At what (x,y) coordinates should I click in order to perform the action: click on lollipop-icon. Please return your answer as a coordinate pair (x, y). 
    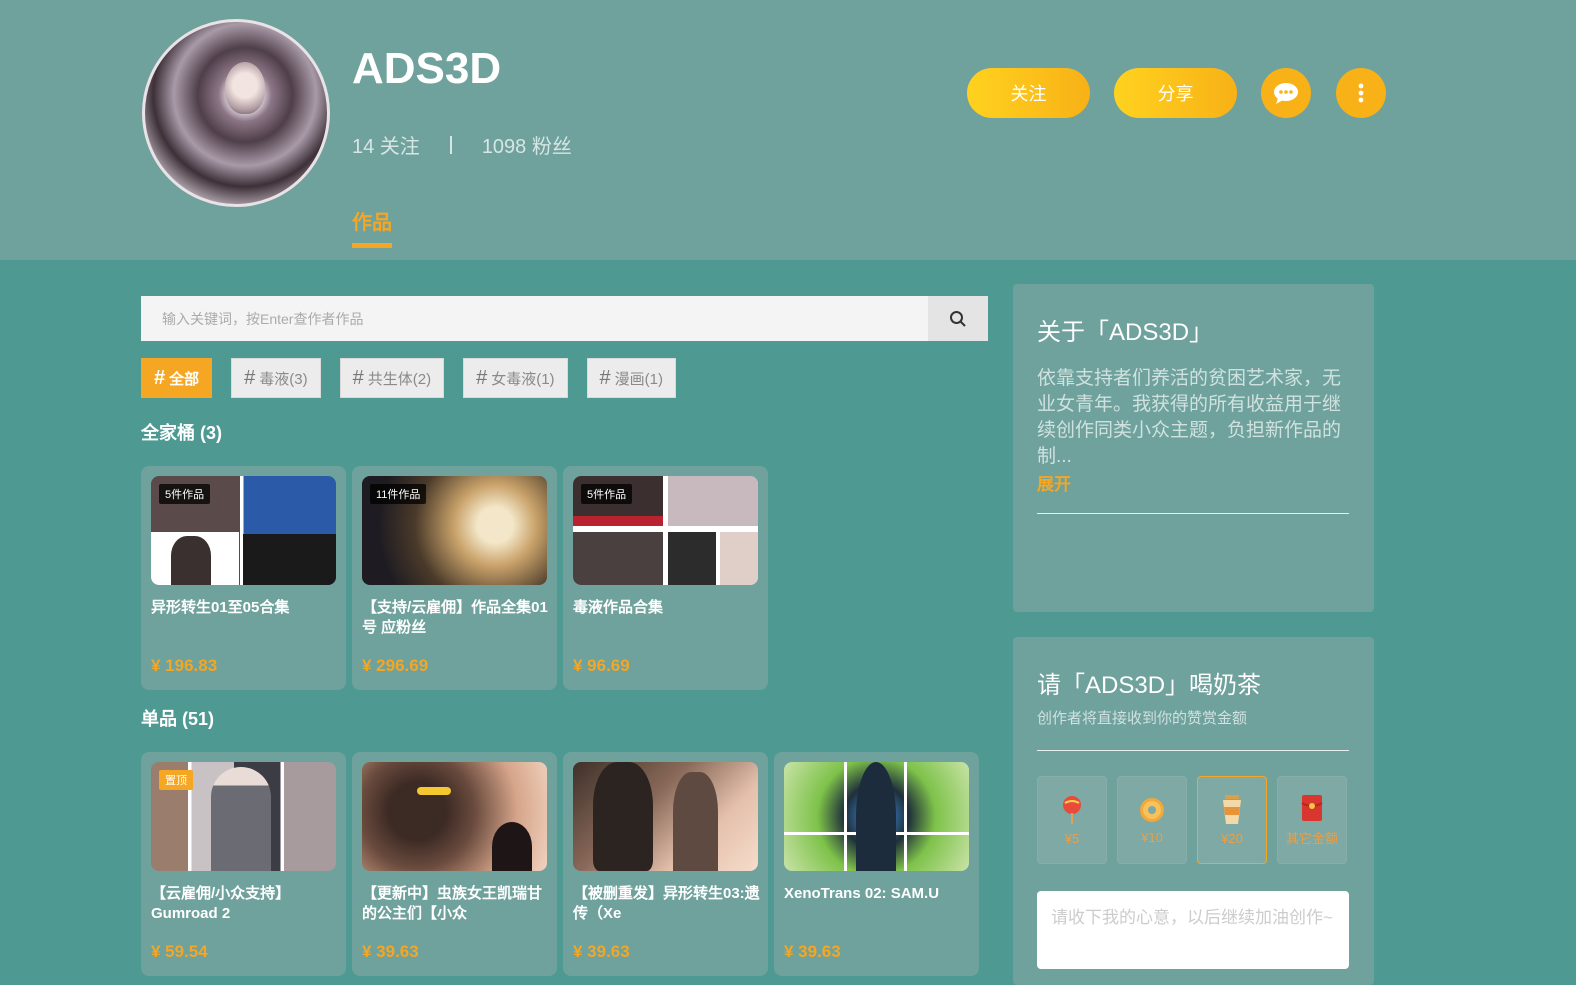
    Looking at the image, I should click on (1072, 809).